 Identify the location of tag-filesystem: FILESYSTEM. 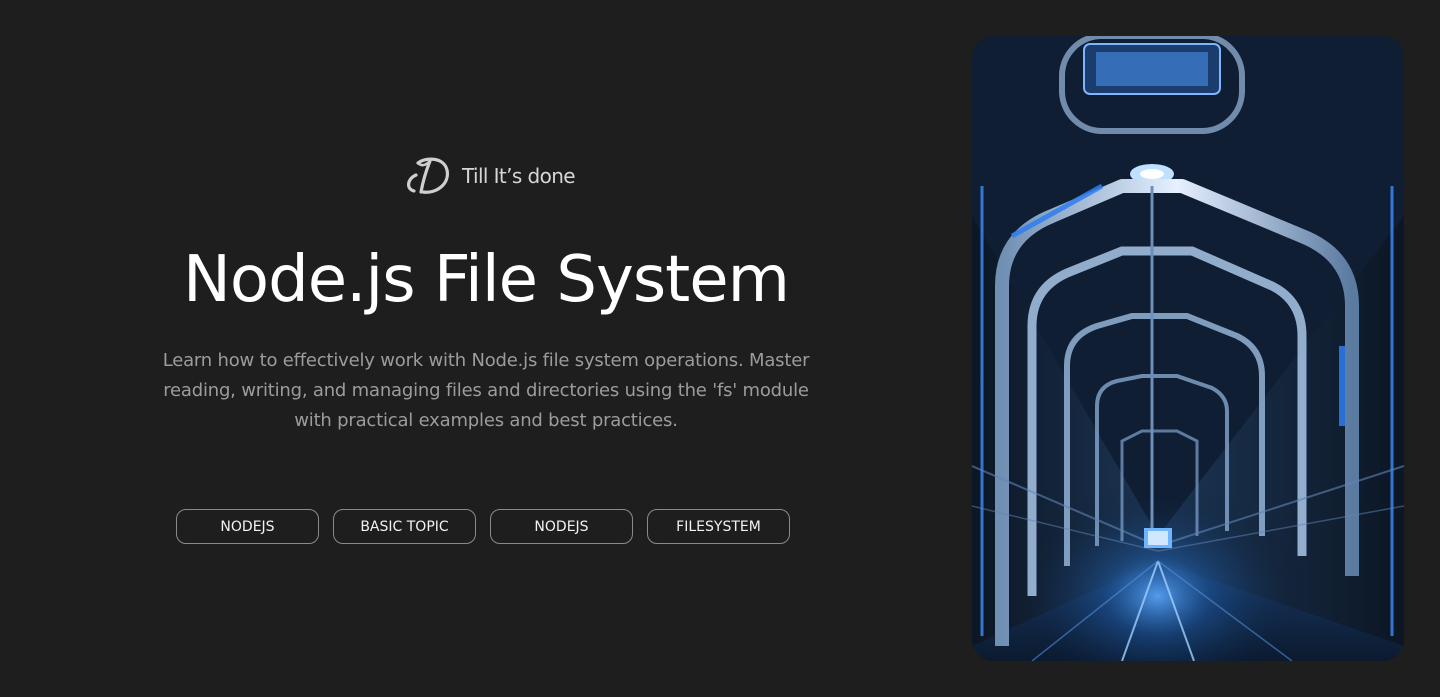
(718, 526).